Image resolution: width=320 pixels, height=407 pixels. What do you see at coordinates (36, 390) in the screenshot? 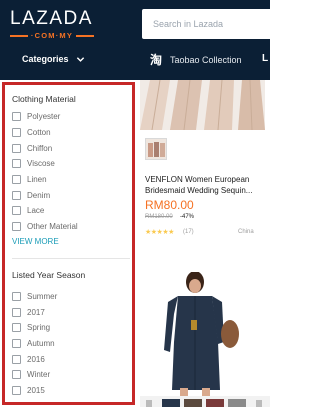
I see `option-label: 2015` at bounding box center [36, 390].